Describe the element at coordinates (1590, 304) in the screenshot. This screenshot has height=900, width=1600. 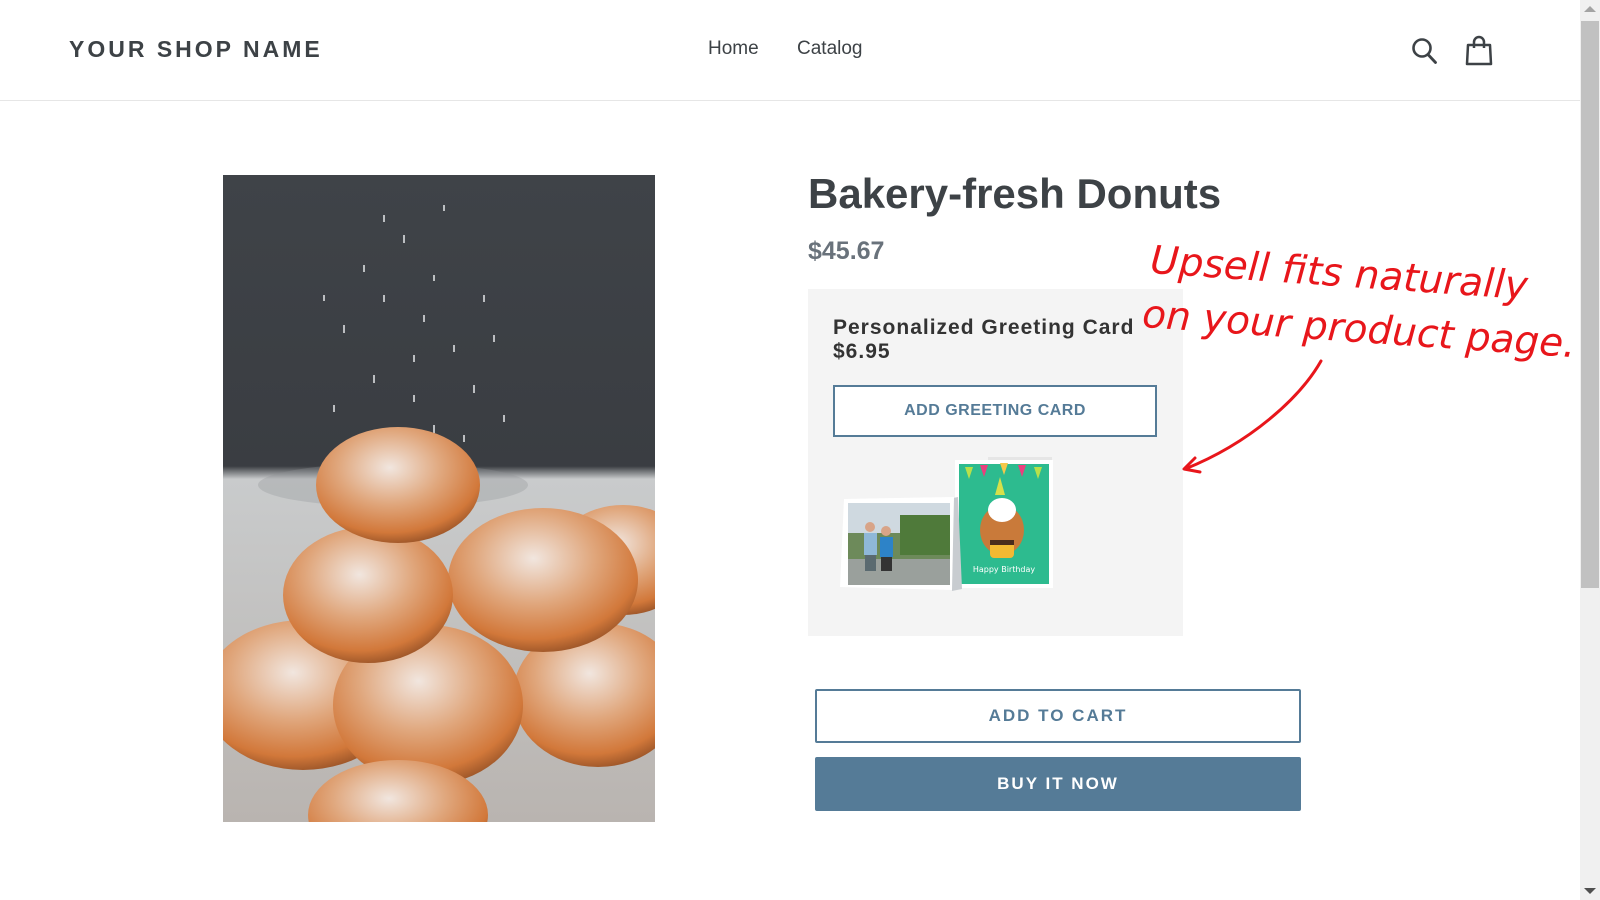
I see `scrollbar-thumb` at that location.